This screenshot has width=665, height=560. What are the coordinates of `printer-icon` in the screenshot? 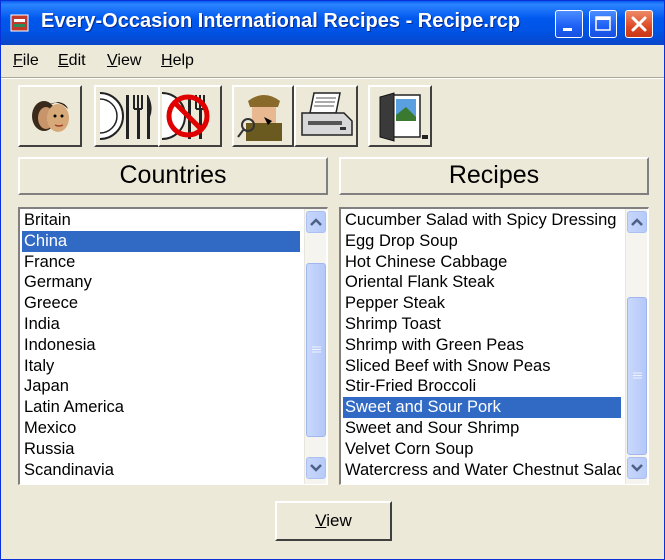 It's located at (327, 114).